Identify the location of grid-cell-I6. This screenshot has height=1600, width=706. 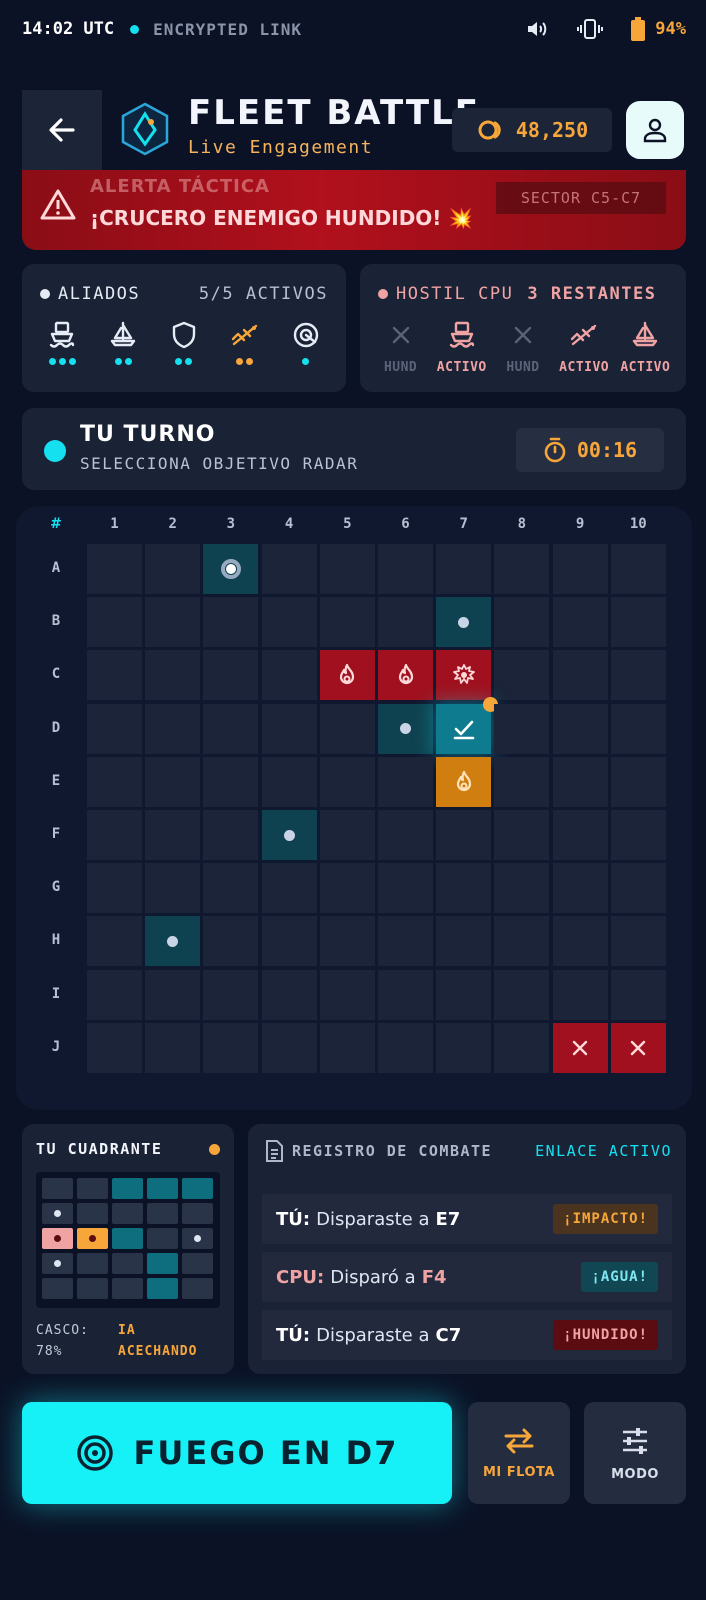
(405, 994).